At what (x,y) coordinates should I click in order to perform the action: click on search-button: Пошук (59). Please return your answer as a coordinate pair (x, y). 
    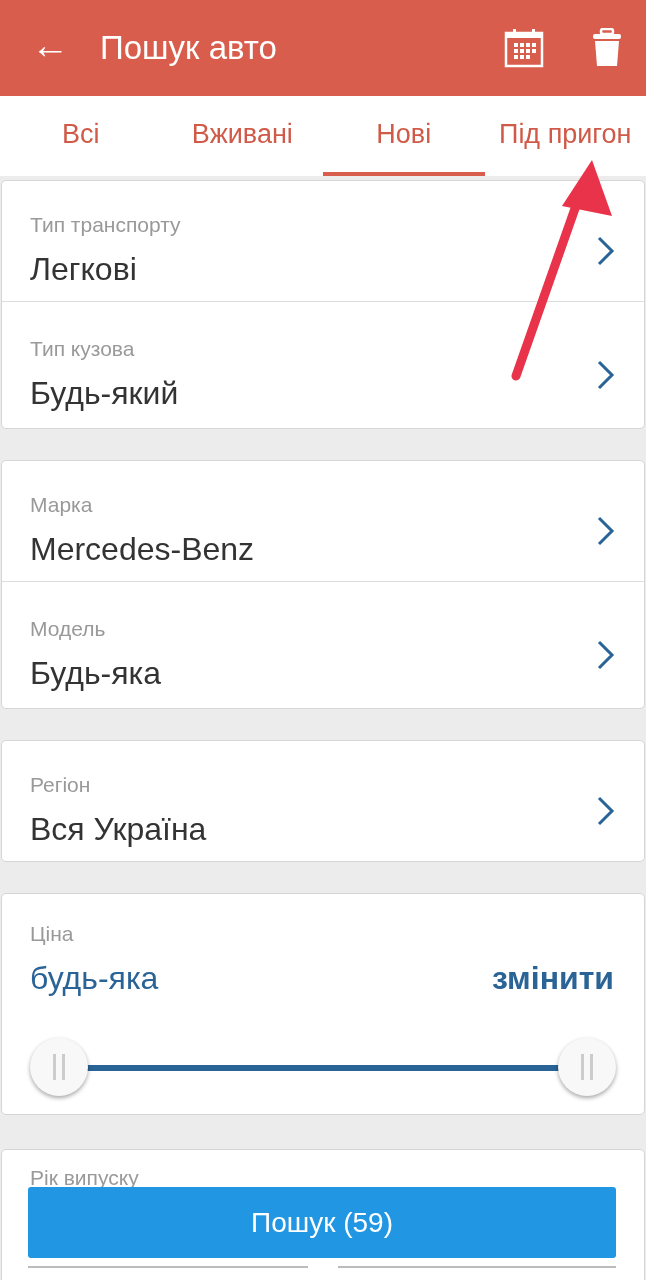
    Looking at the image, I should click on (322, 1222).